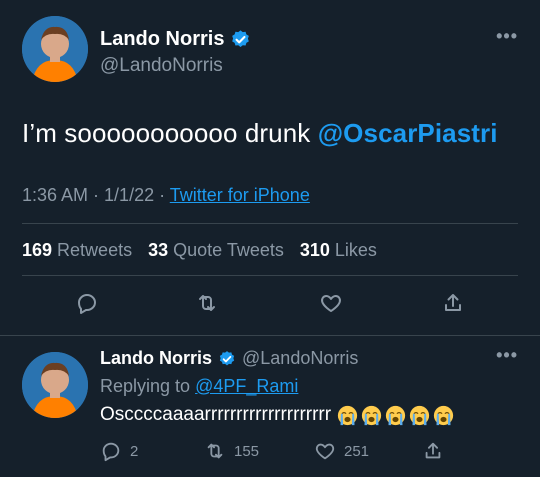 Image resolution: width=540 pixels, height=477 pixels. Describe the element at coordinates (231, 451) in the screenshot. I see `reply-retweet-button: 155` at that location.